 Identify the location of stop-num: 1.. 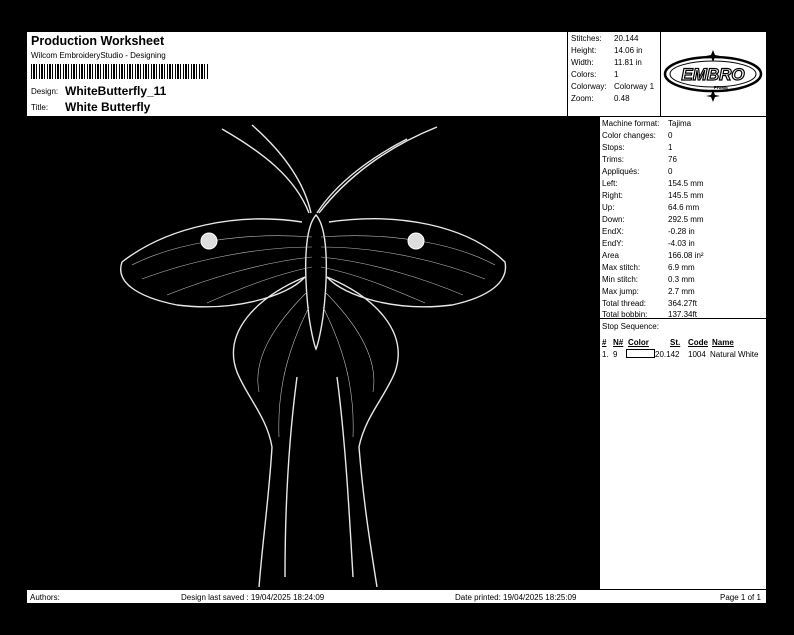
(605, 354).